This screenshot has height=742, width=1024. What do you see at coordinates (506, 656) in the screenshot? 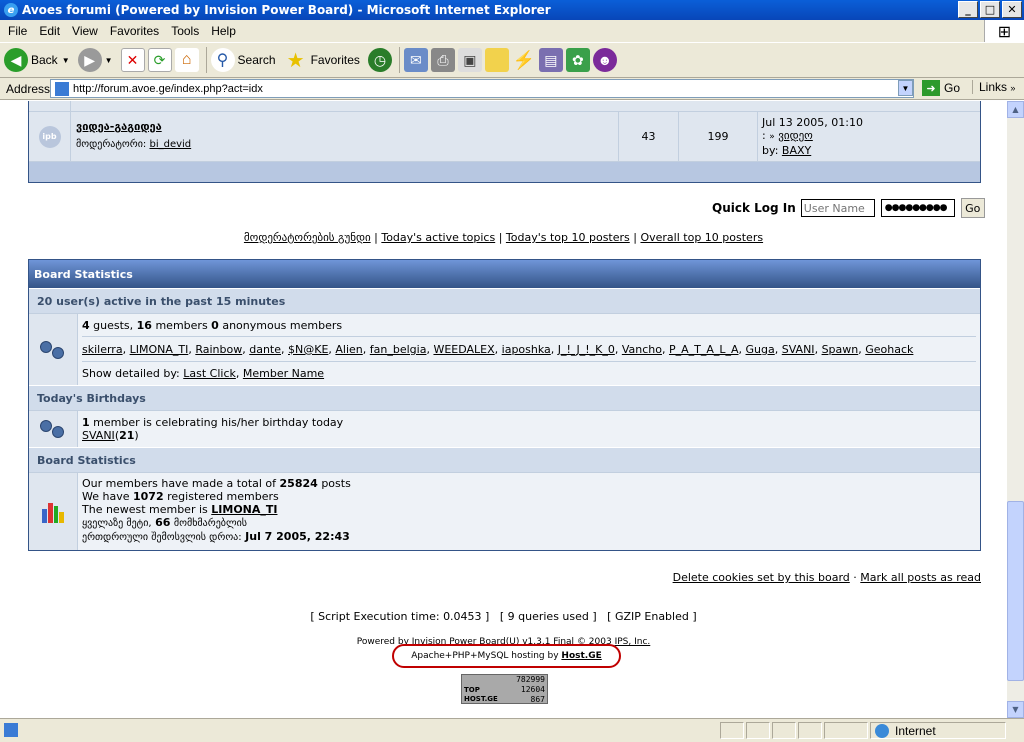
I see `hosting-highlight: Apache+PHP+MySQL hosting by Host.GE` at bounding box center [506, 656].